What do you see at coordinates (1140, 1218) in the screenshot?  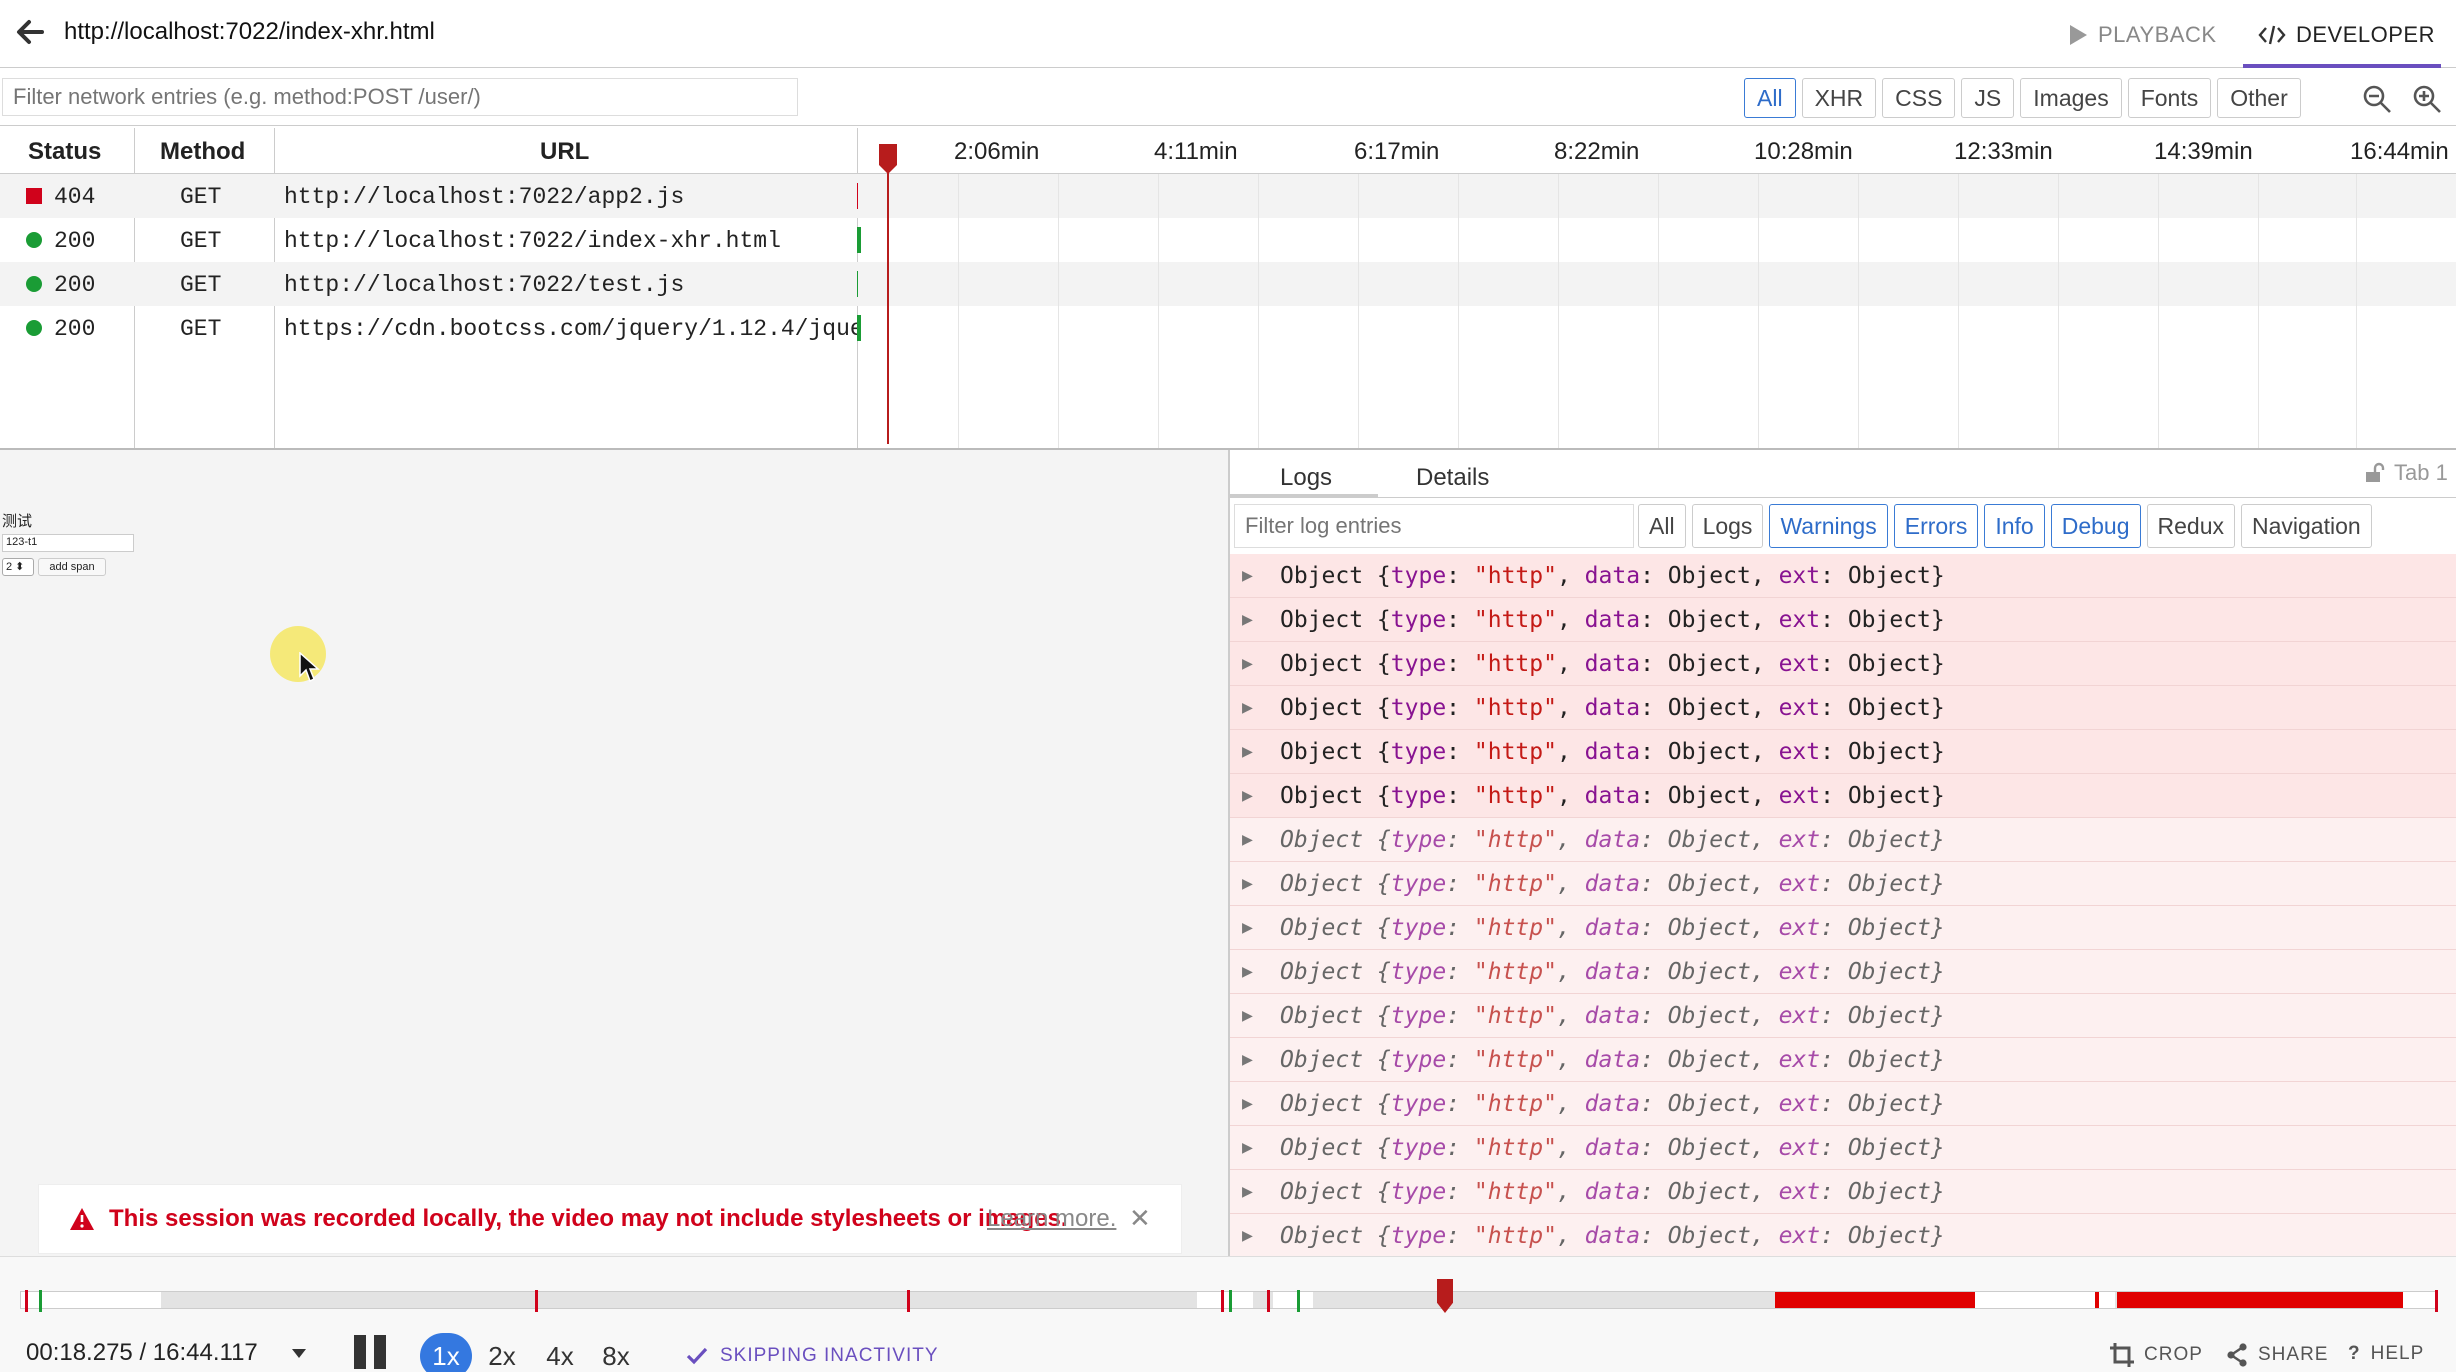 I see `close-icon: ✕` at bounding box center [1140, 1218].